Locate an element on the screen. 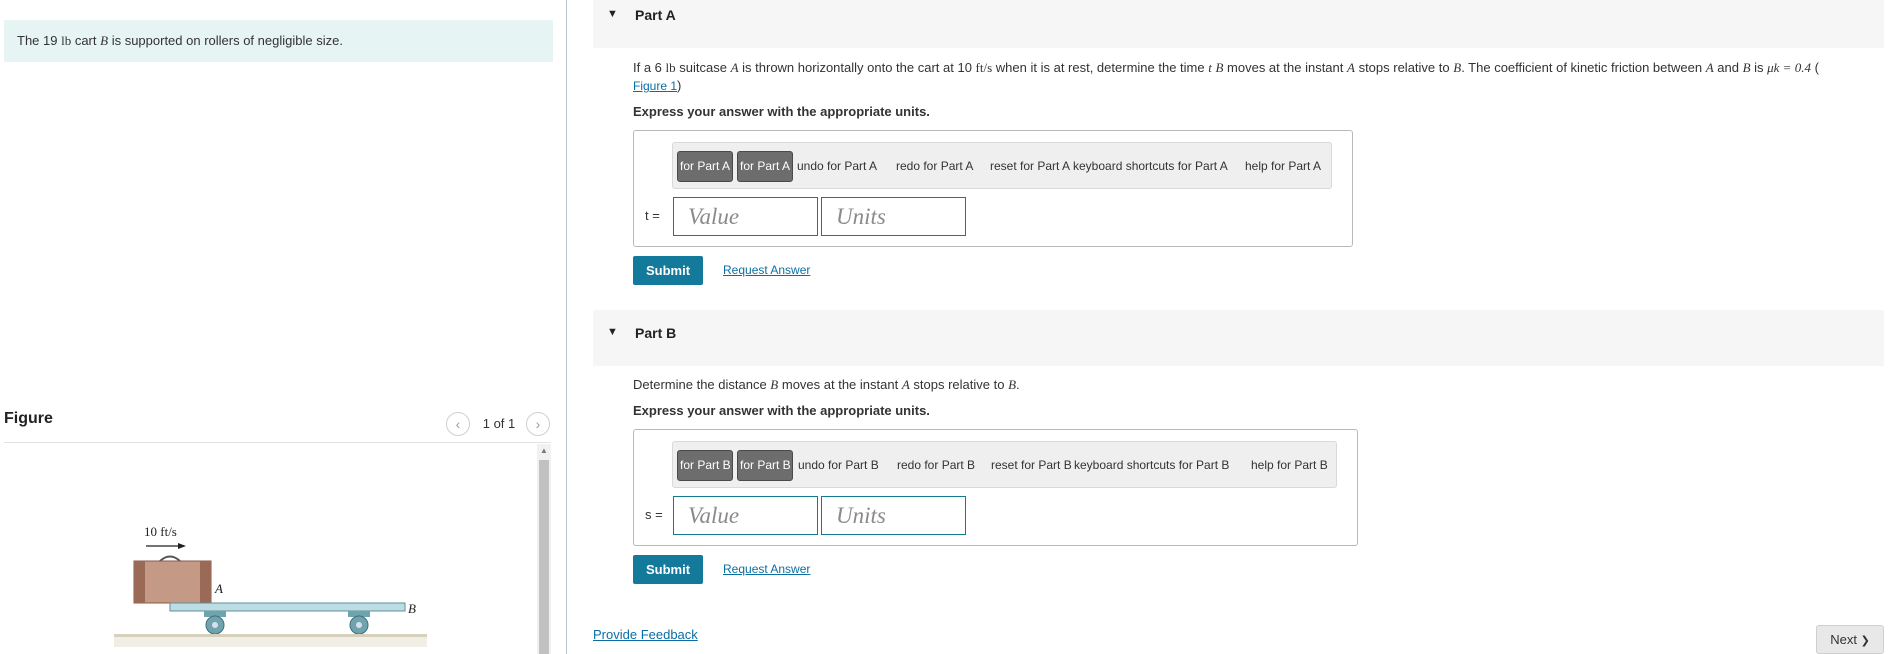 Image resolution: width=1894 pixels, height=654 pixels. part-b-title: Part B is located at coordinates (656, 333).